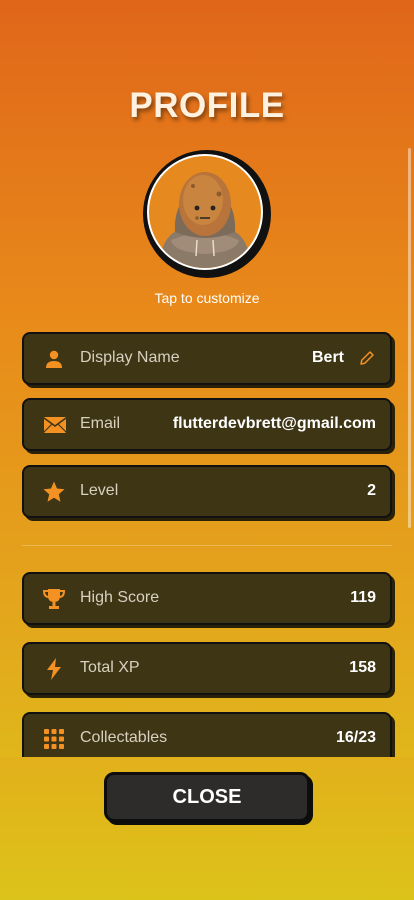 The image size is (414, 900). What do you see at coordinates (327, 357) in the screenshot?
I see `display-name-value: Bert` at bounding box center [327, 357].